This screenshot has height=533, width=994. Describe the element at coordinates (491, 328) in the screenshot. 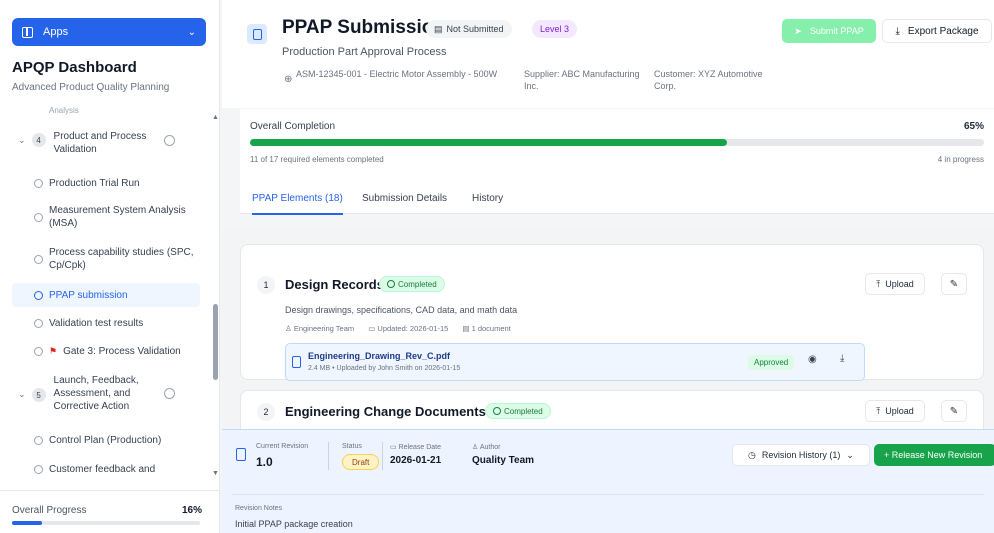

I see `element-docs: 1 document` at that location.